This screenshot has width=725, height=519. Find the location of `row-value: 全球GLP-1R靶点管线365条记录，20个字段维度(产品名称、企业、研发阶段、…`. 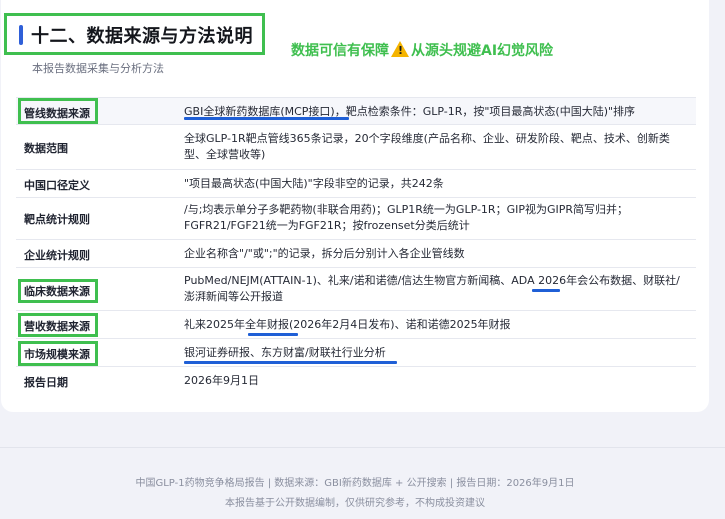

row-value: 全球GLP-1R靶点管线365条记录，20个字段维度(产品名称、企业、研发阶段、… is located at coordinates (427, 146).